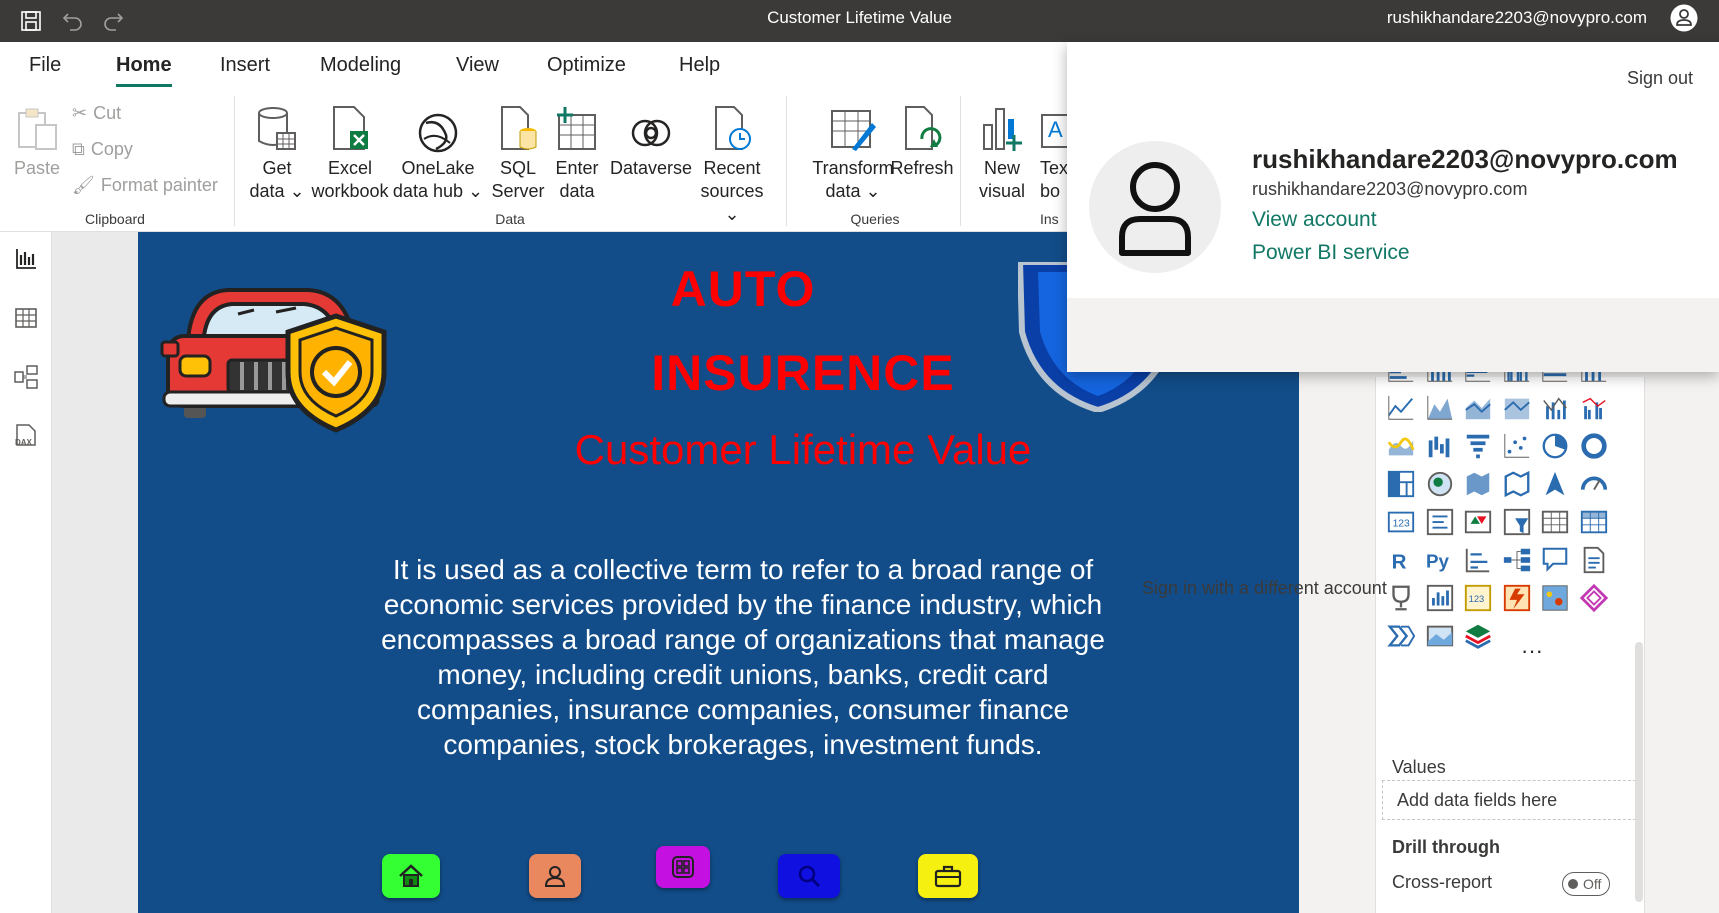 The image size is (1719, 913). I want to click on report-view-icon, so click(26, 259).